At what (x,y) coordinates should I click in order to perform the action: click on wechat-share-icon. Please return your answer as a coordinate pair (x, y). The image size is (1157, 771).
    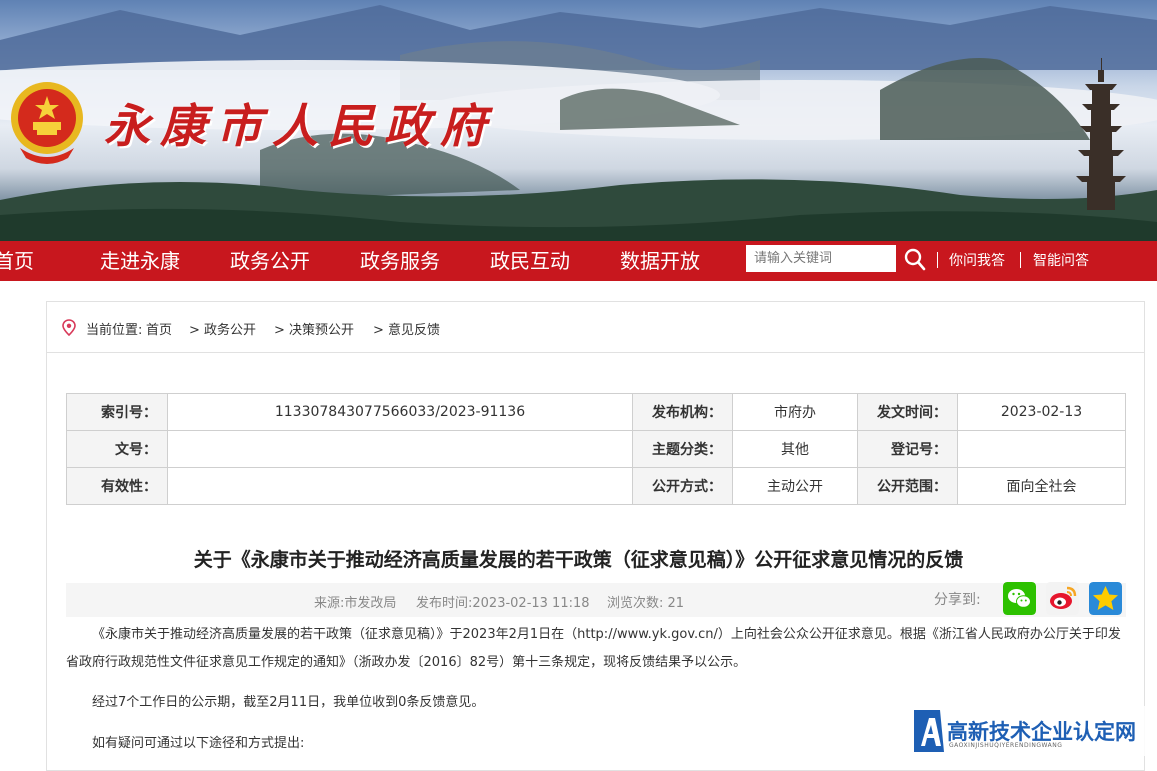
    Looking at the image, I should click on (1019, 598).